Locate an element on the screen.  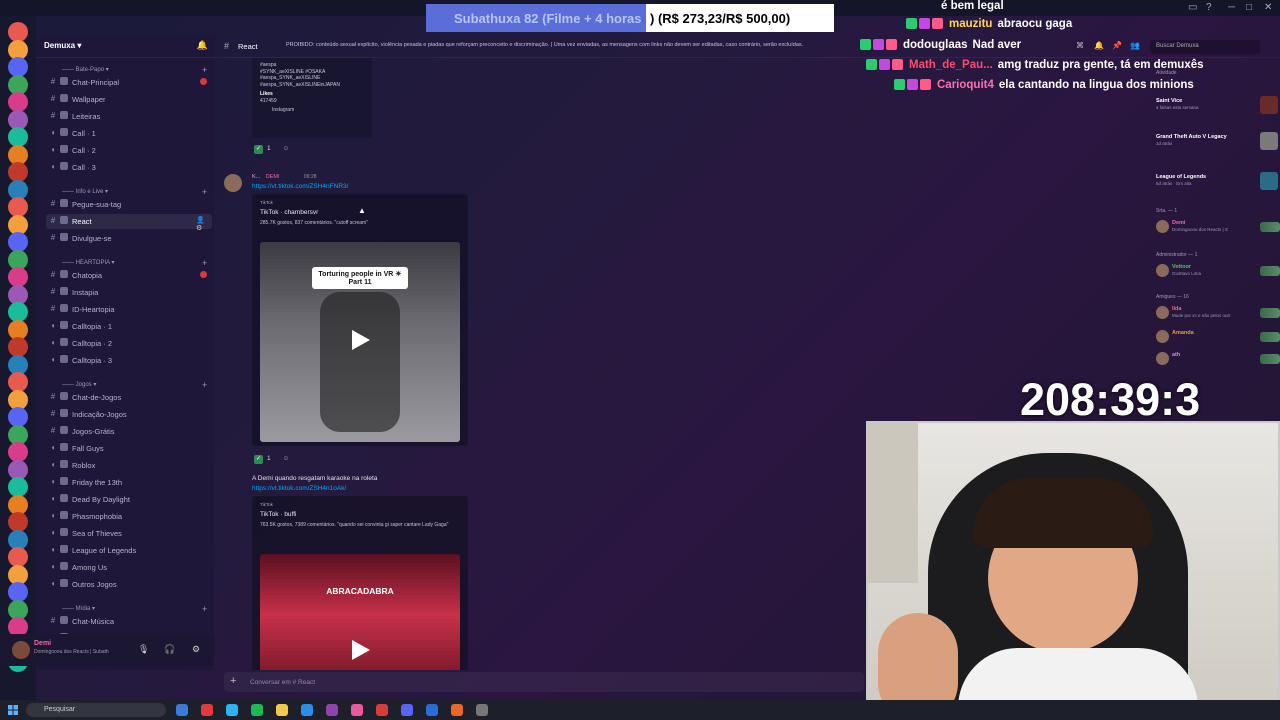
category-header: —— Jogos ▾ + is located at coordinates (134, 385).